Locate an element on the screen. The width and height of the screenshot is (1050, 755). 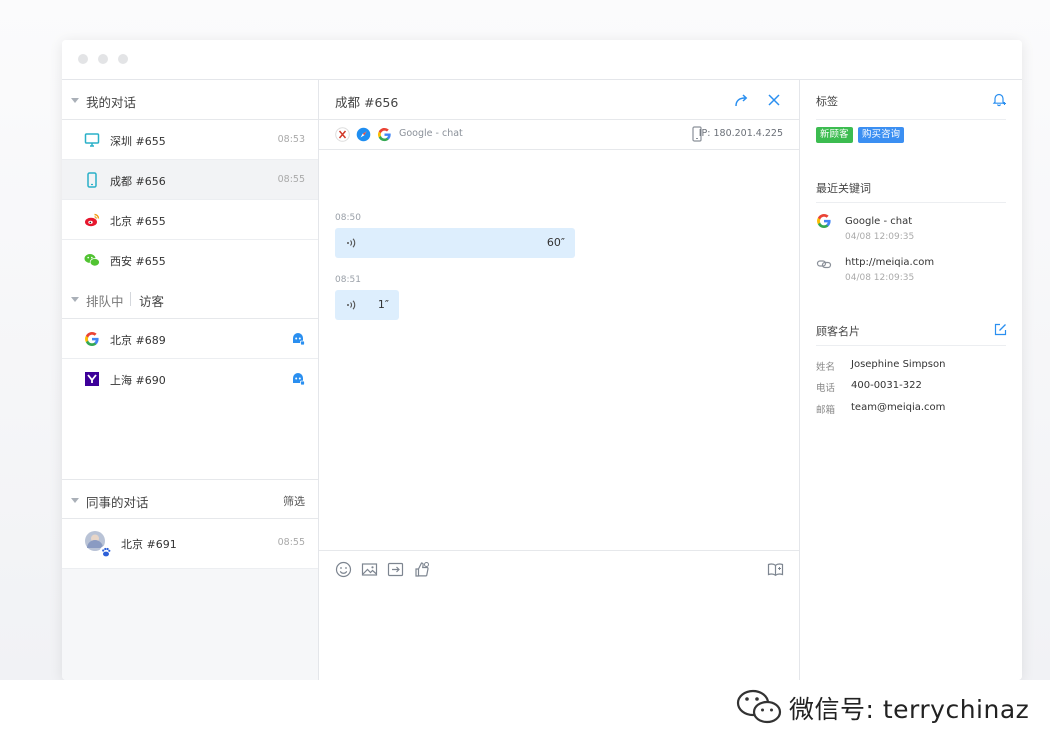
knowledge-base-icon is located at coordinates (775, 569).